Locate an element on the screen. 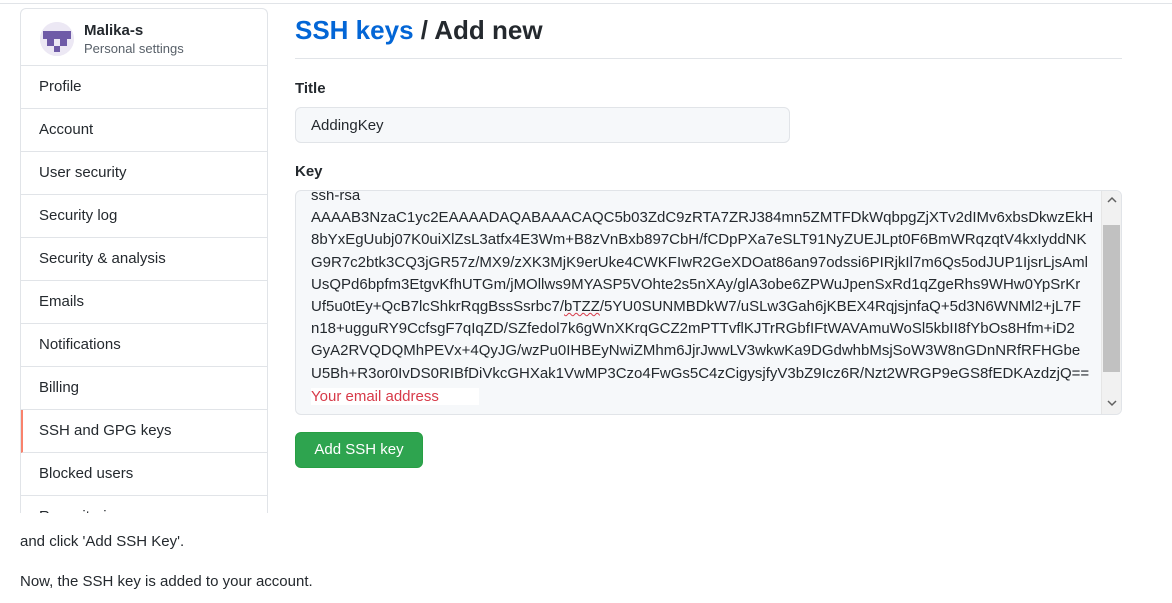 Image resolution: width=1172 pixels, height=603 pixels. avatar is located at coordinates (57, 39).